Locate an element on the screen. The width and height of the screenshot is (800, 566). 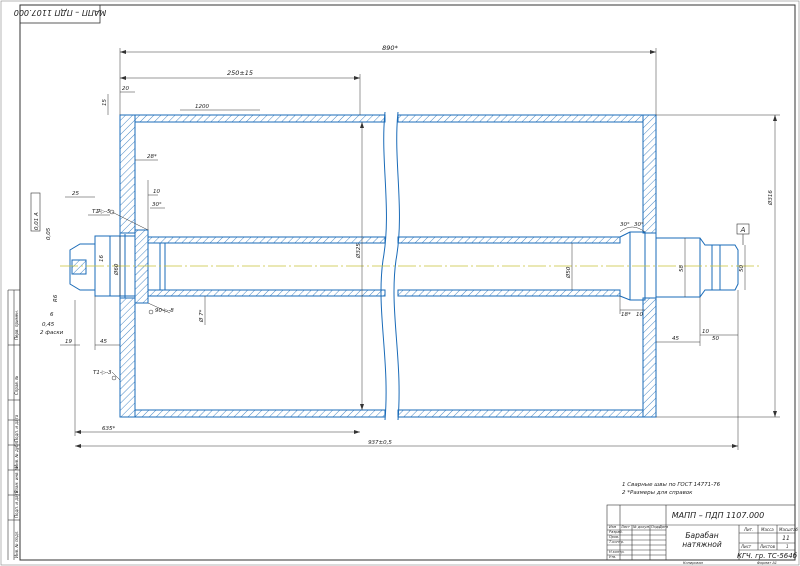
dim-len10: 10 is located at coordinates (156, 192).